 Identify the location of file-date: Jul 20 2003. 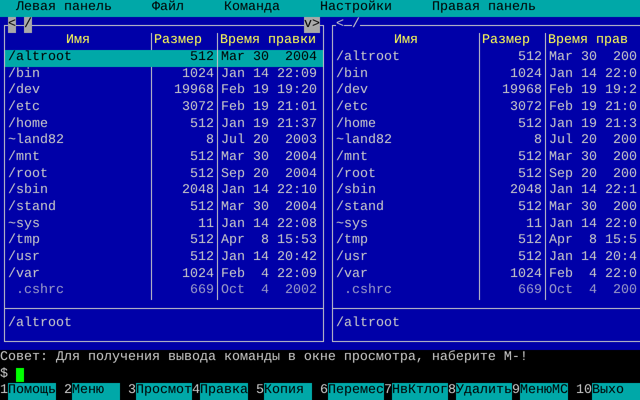
(270, 141).